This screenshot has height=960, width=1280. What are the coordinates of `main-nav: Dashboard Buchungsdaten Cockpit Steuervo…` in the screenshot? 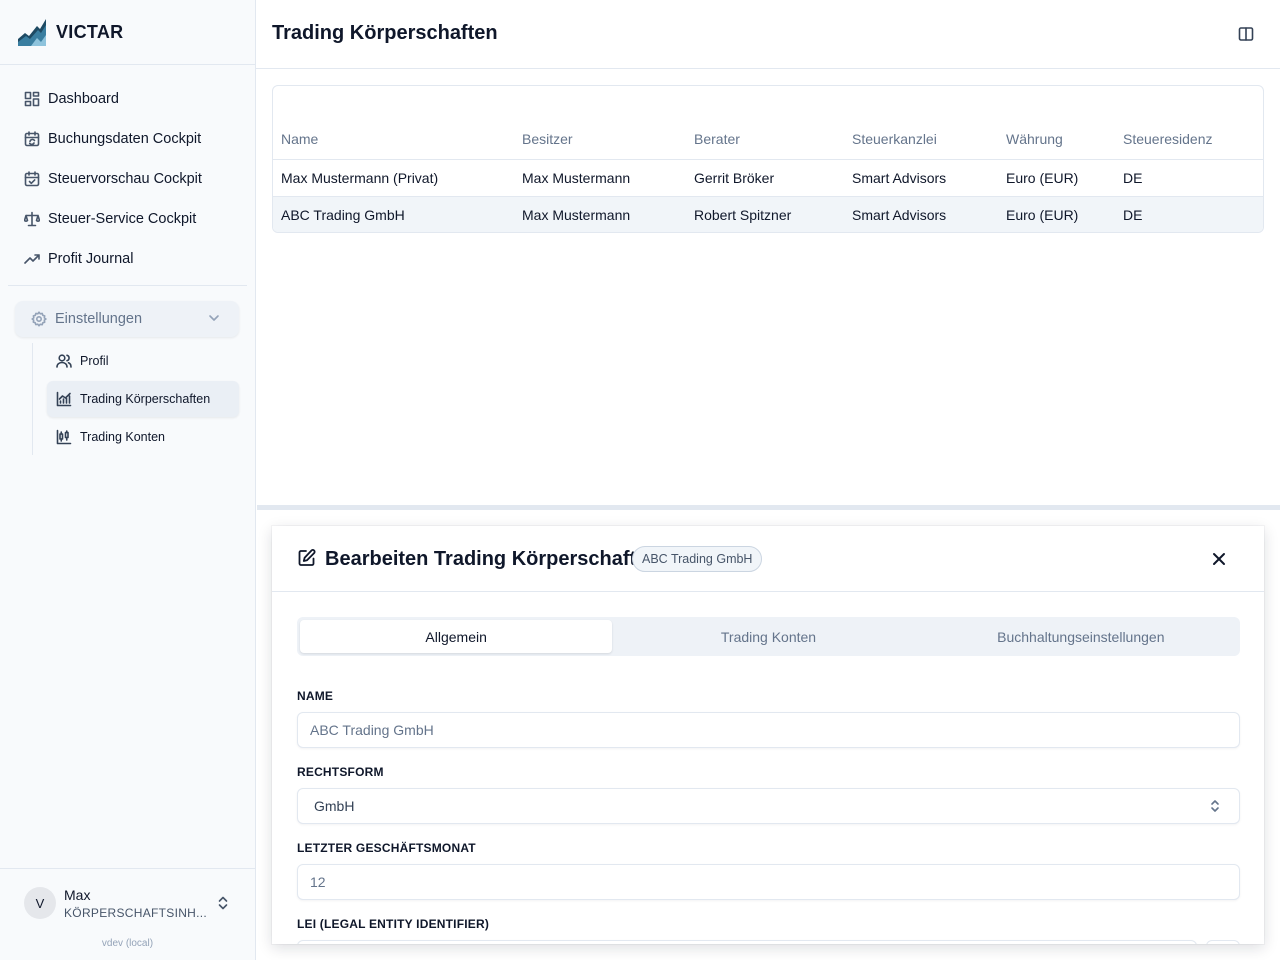 It's located at (127, 172).